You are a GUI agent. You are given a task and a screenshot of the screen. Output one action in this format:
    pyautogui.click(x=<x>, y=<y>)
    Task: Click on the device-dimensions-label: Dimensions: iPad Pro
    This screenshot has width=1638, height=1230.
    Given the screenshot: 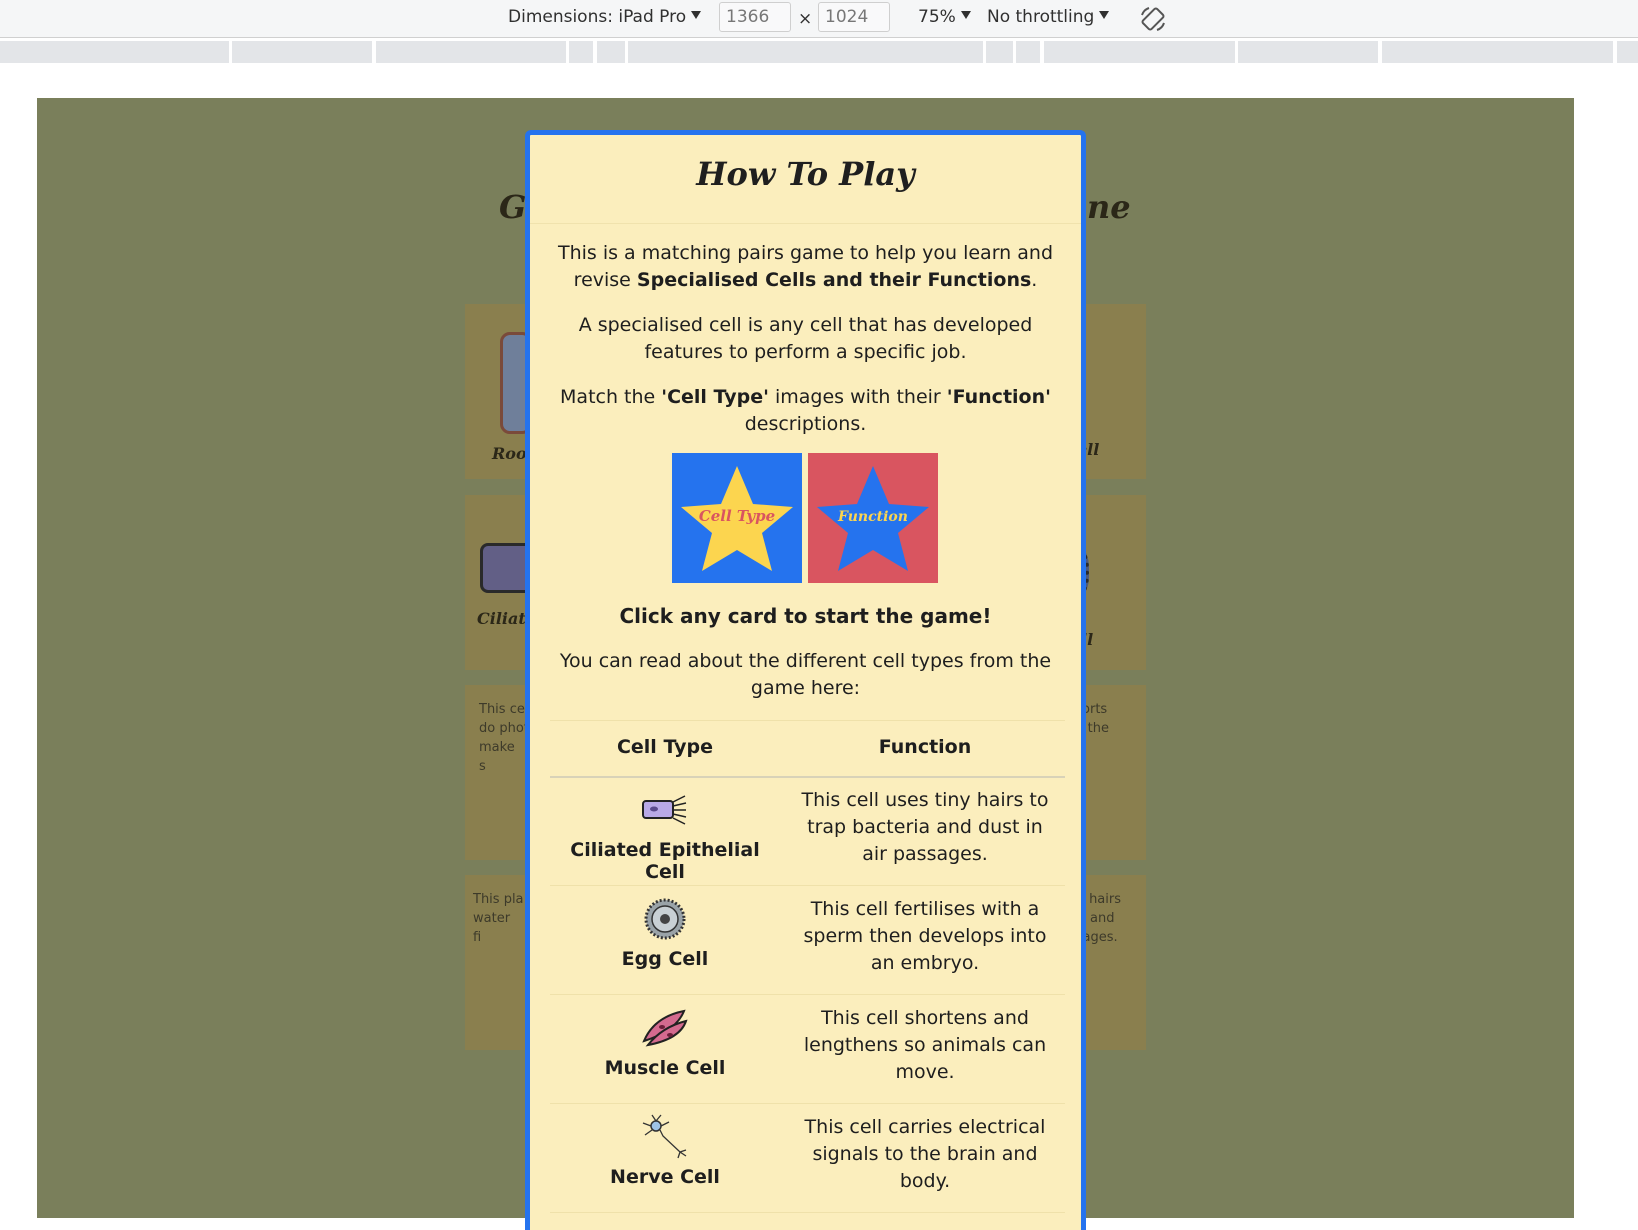 What is the action you would take?
    pyautogui.click(x=597, y=17)
    